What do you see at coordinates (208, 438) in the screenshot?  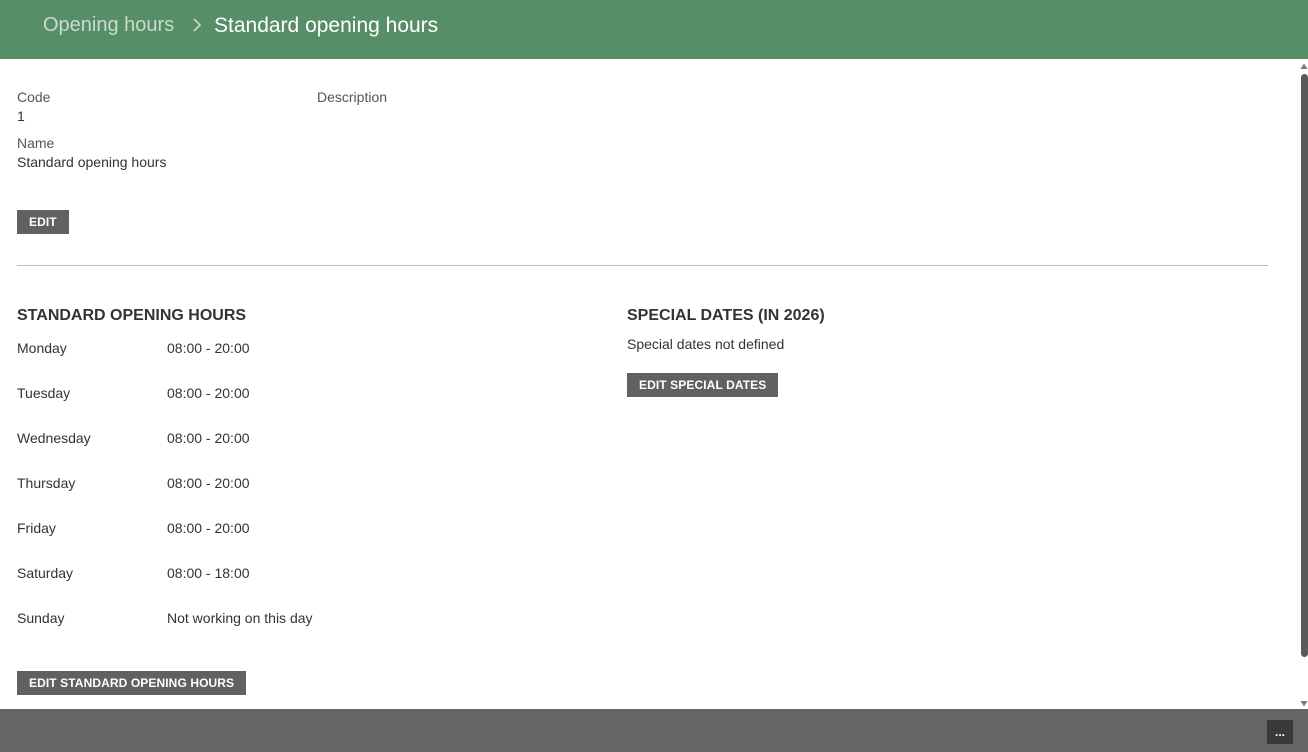 I see `hours-value-wednesday: 08:00 - 20:00` at bounding box center [208, 438].